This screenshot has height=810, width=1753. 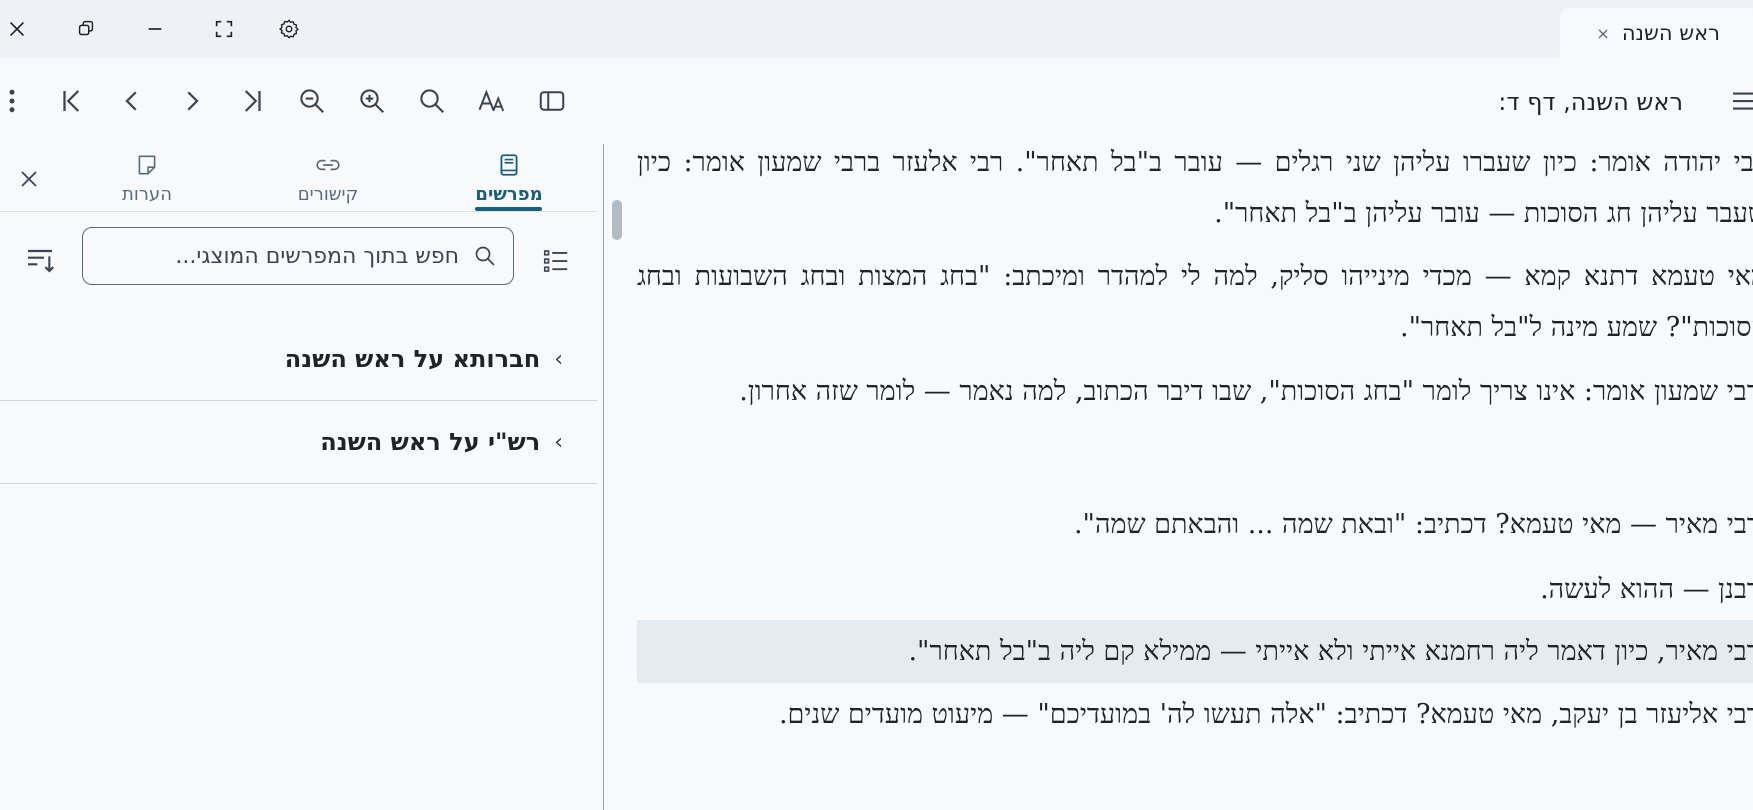 I want to click on tab-notes: הערות, so click(x=147, y=180).